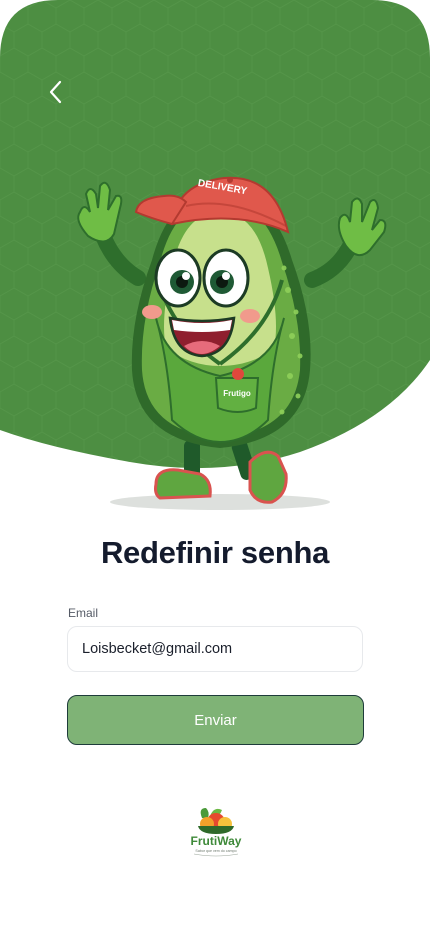  Describe the element at coordinates (215, 649) in the screenshot. I see `email-field` at that location.